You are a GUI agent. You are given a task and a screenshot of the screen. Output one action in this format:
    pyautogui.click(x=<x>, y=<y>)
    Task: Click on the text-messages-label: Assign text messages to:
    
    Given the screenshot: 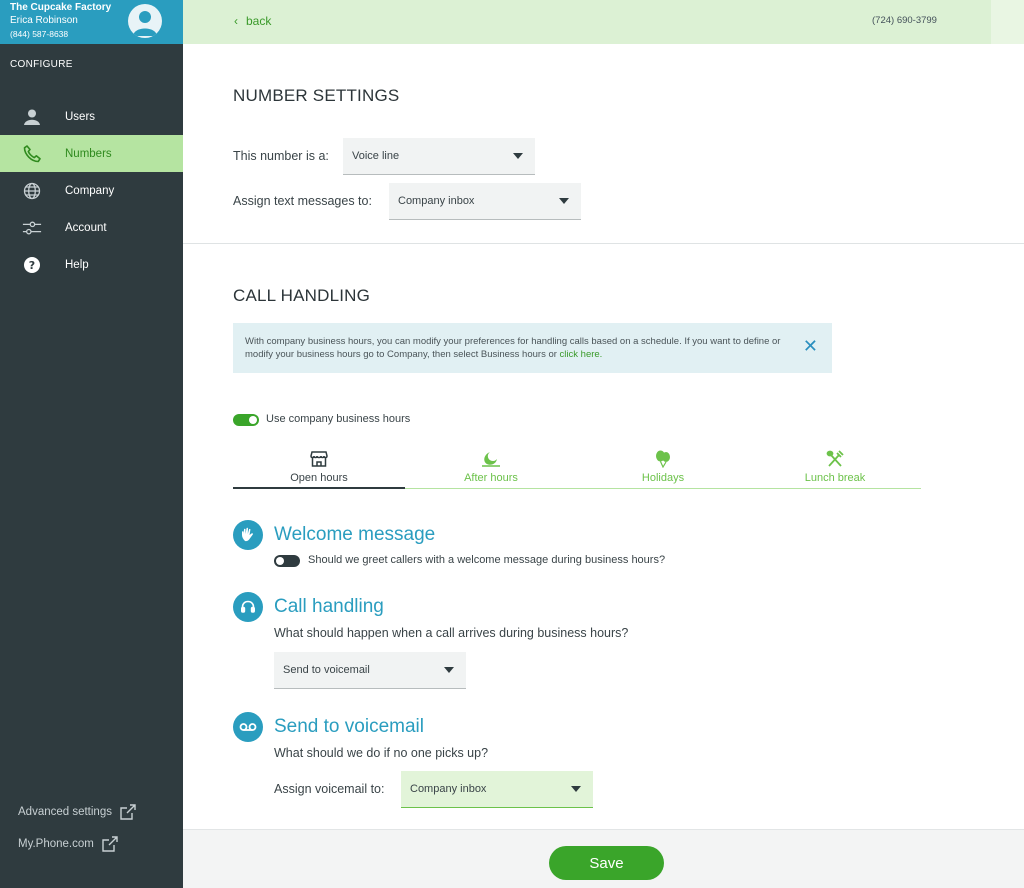 What is the action you would take?
    pyautogui.click(x=302, y=201)
    